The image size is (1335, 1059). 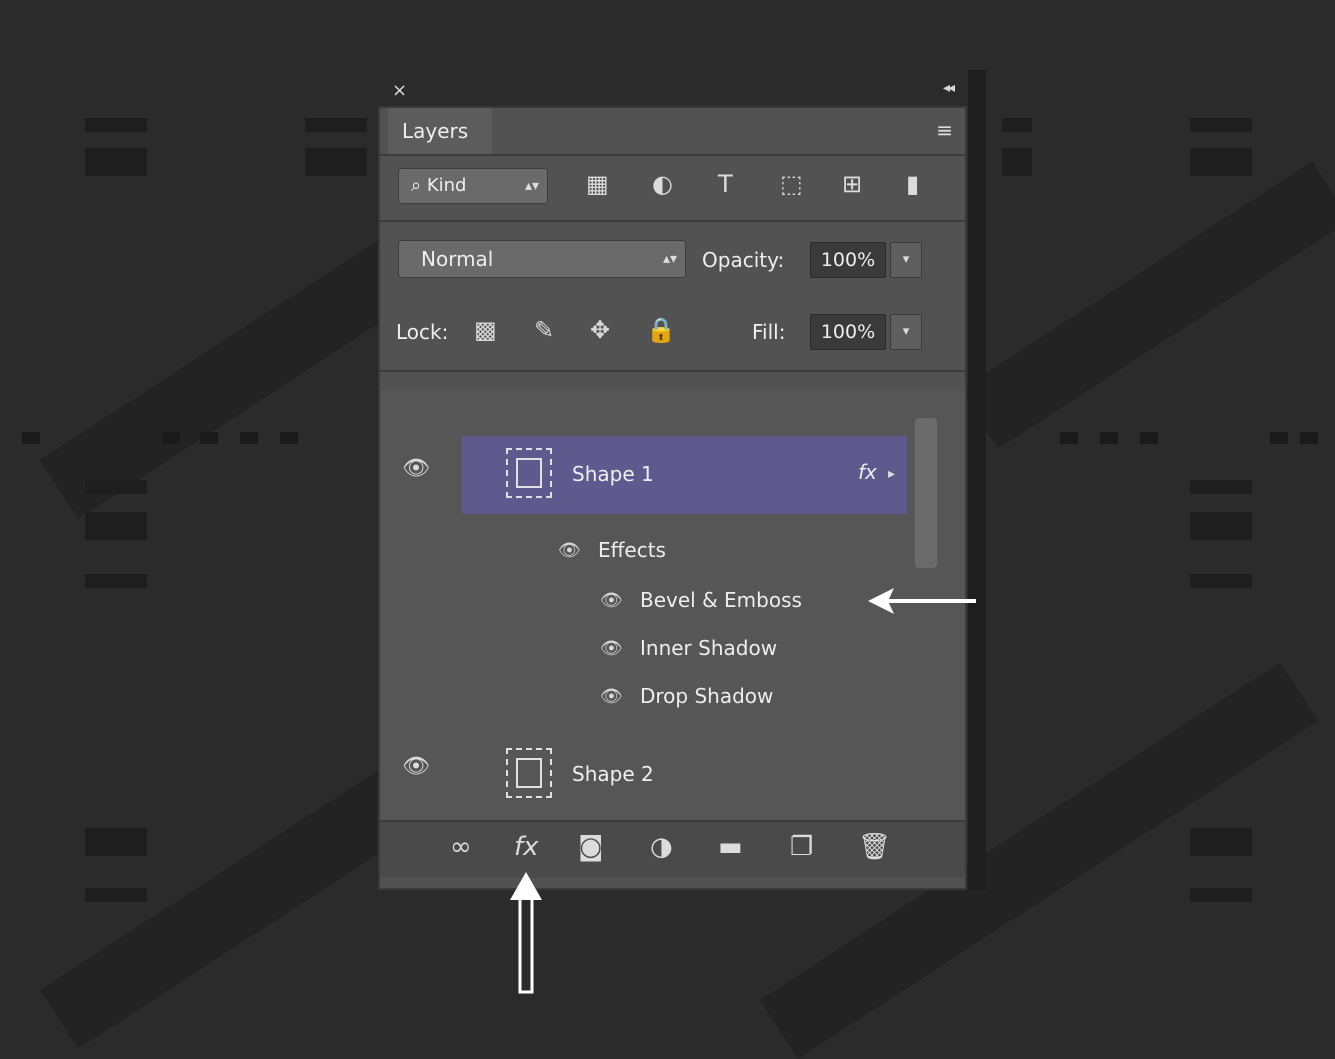 I want to click on new-group-icon: ▬, so click(x=730, y=847).